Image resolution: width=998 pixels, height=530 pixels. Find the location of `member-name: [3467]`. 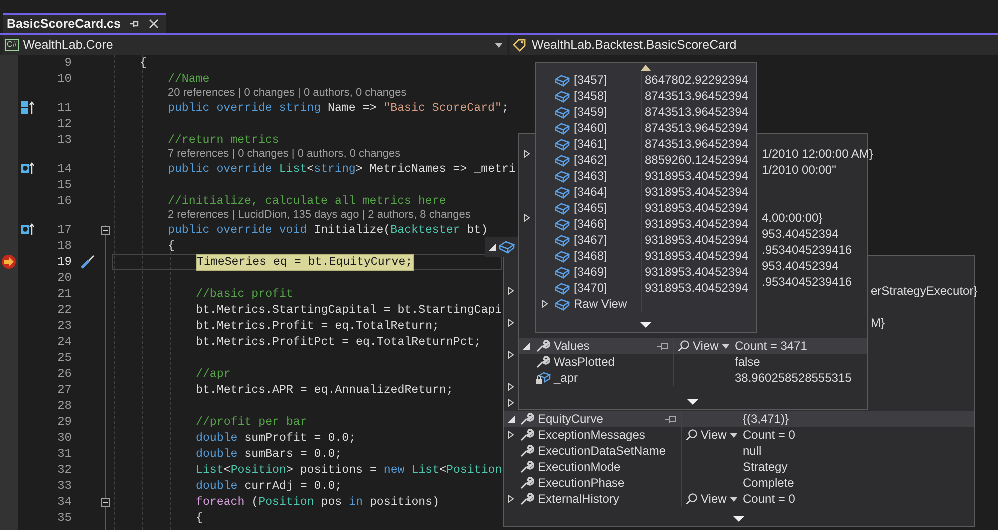

member-name: [3467] is located at coordinates (591, 240).